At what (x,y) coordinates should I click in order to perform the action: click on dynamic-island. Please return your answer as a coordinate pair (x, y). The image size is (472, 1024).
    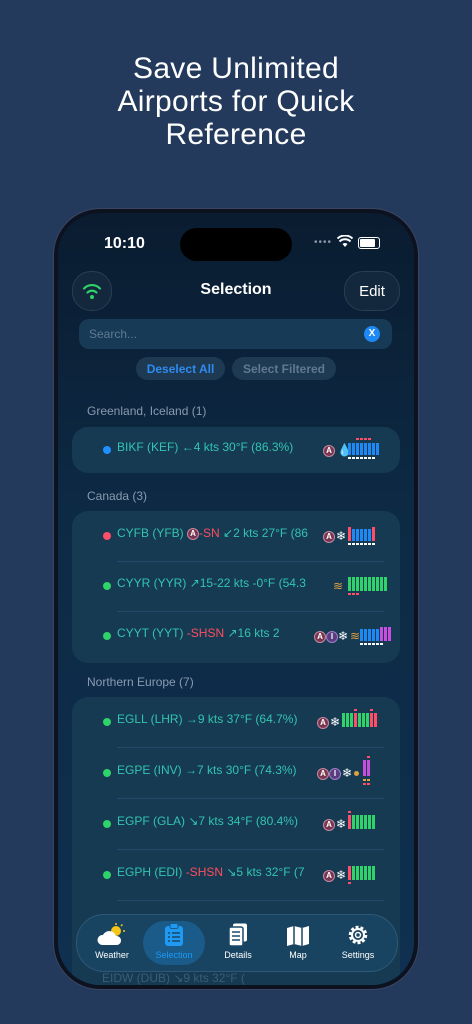
    Looking at the image, I should click on (236, 244).